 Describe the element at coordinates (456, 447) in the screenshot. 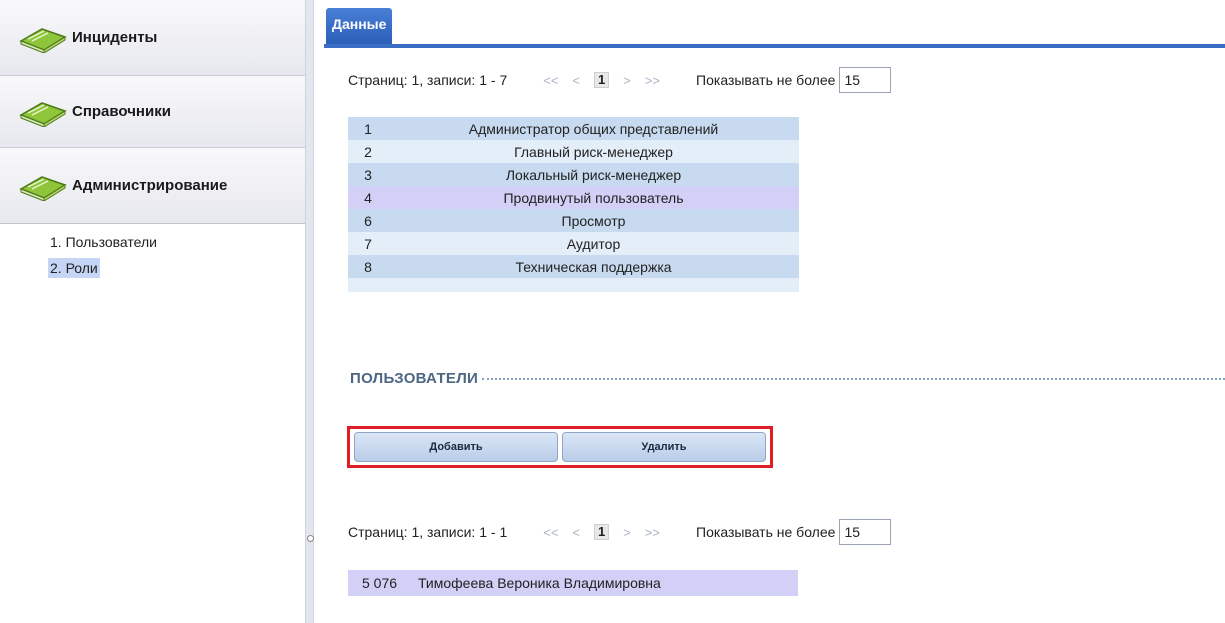

I see `add-button: Добавить` at that location.